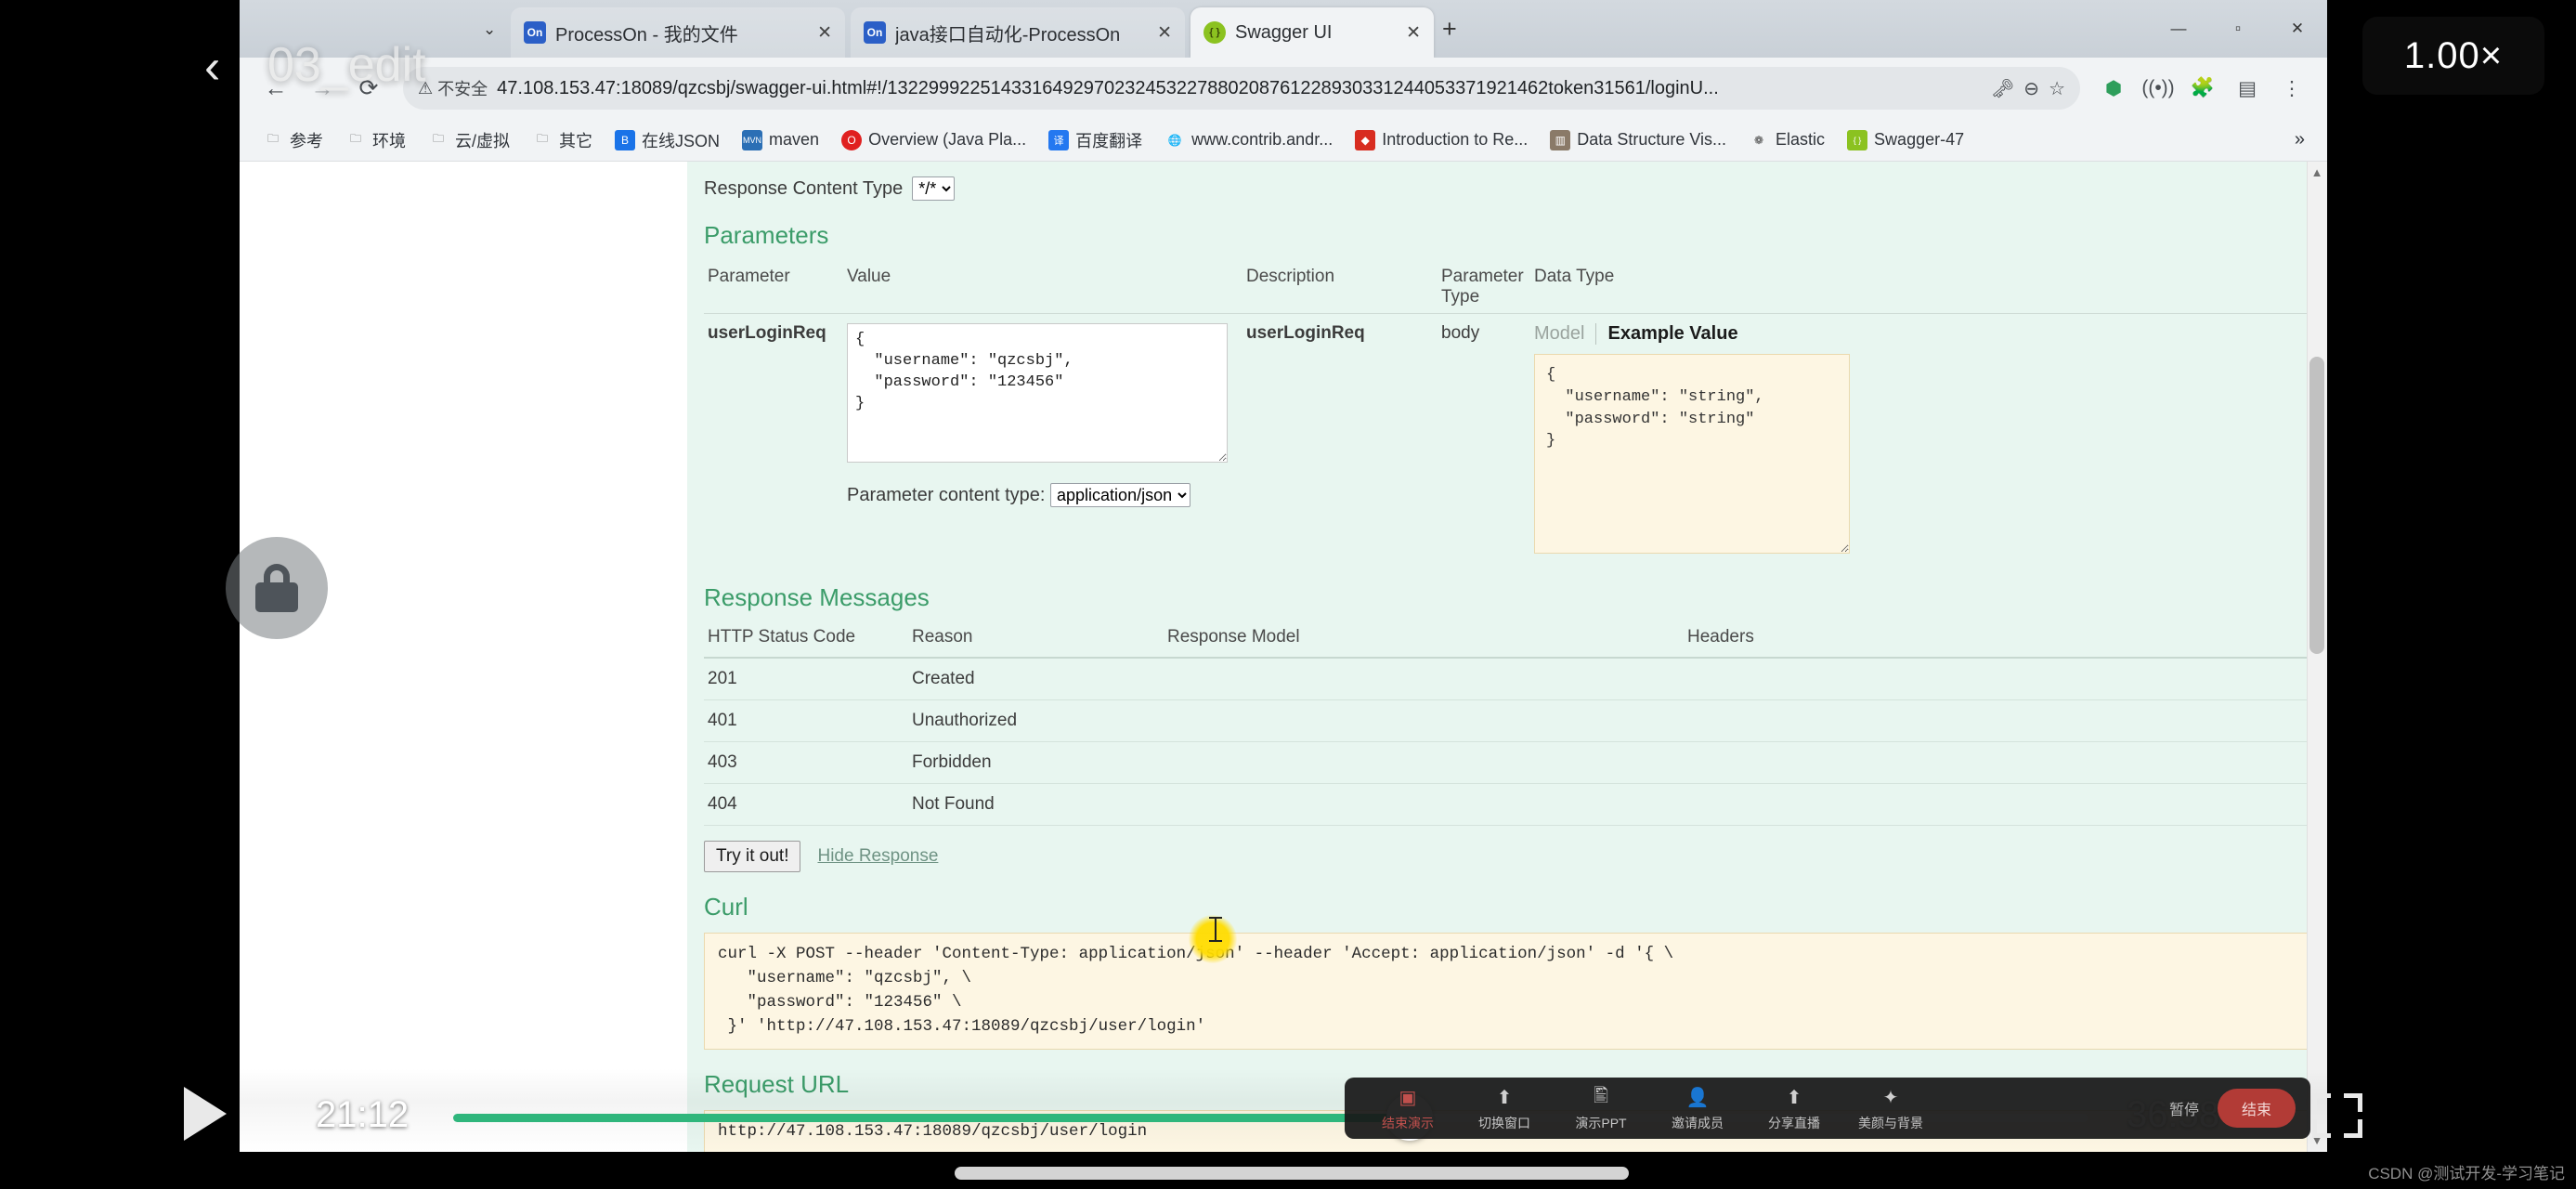 Image resolution: width=2576 pixels, height=1189 pixels. I want to click on meeting-item-label: 美颜与背景, so click(1891, 1122).